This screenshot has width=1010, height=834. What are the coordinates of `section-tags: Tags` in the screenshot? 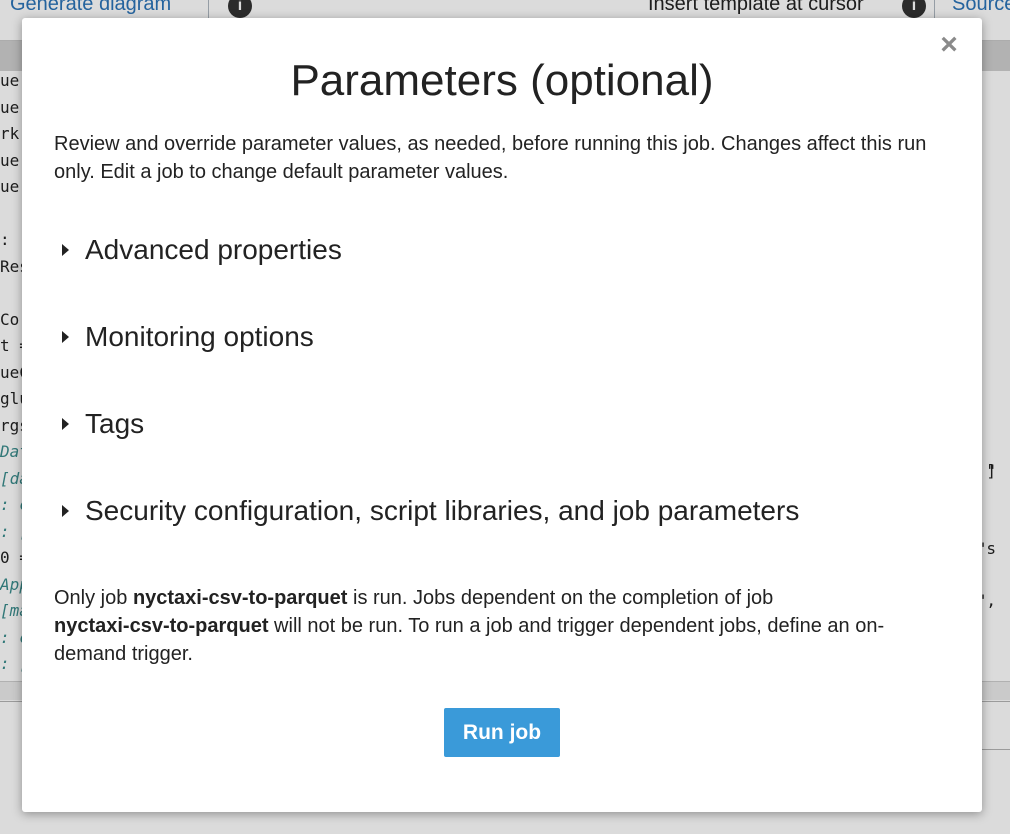 It's located at (103, 424).